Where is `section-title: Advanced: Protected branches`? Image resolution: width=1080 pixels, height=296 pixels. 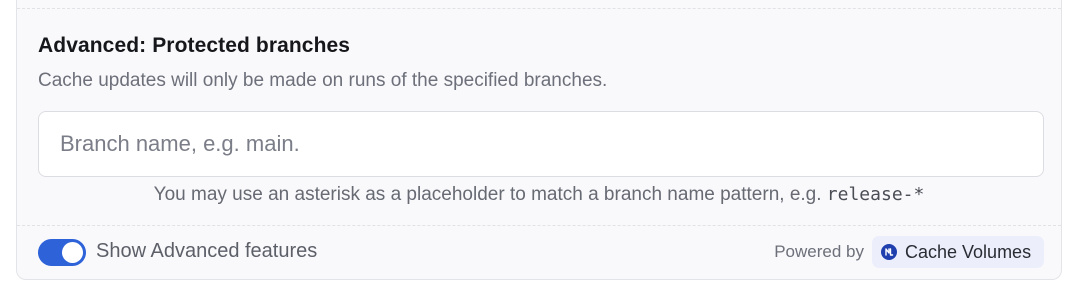 section-title: Advanced: Protected branches is located at coordinates (194, 45).